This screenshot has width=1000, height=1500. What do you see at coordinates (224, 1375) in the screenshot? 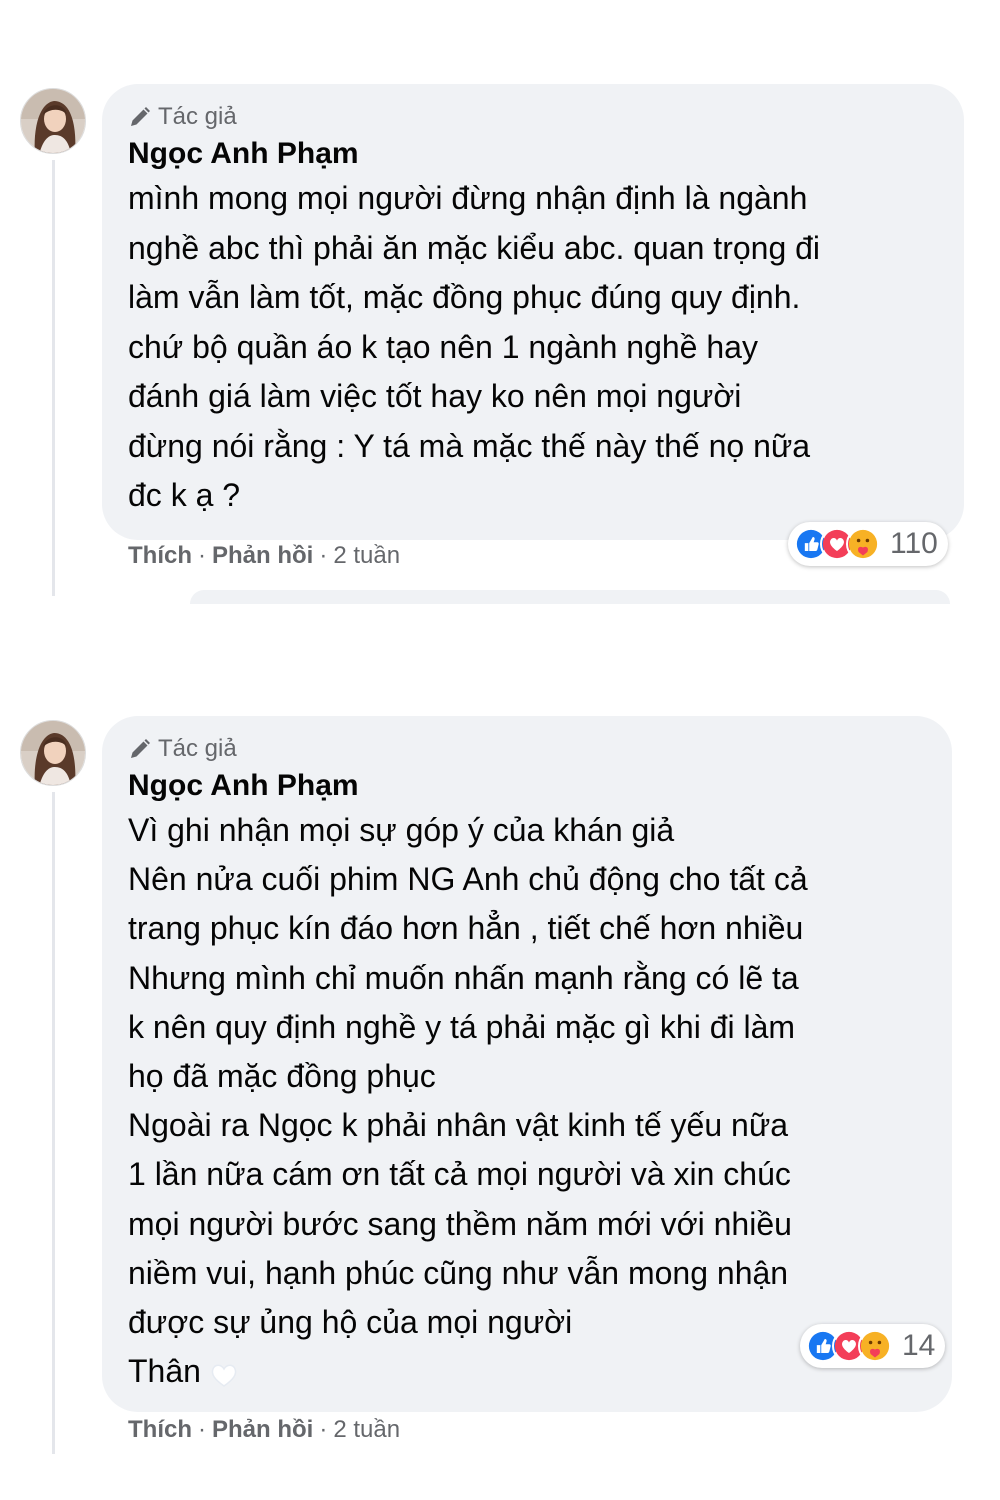
I see `white-heart-emoji` at bounding box center [224, 1375].